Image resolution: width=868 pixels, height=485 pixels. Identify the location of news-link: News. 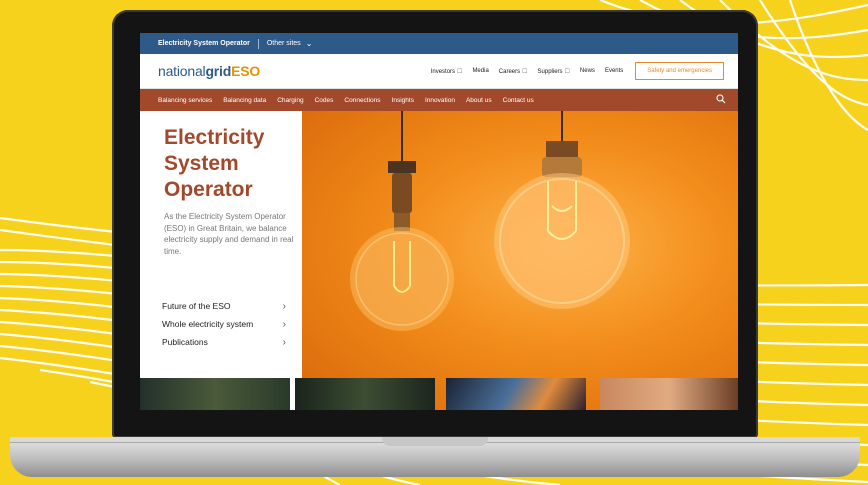
(587, 71).